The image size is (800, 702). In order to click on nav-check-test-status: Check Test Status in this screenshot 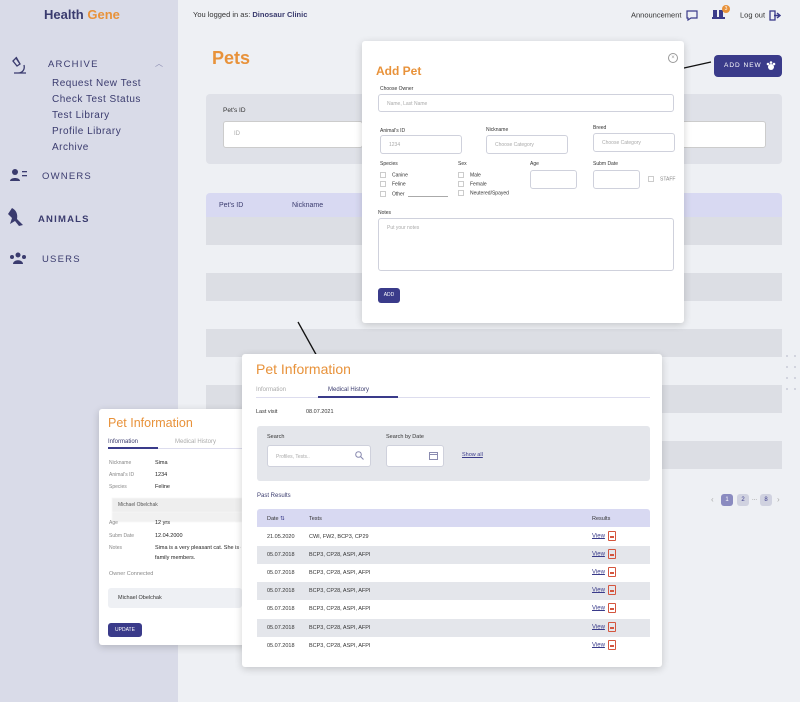, I will do `click(96, 100)`.